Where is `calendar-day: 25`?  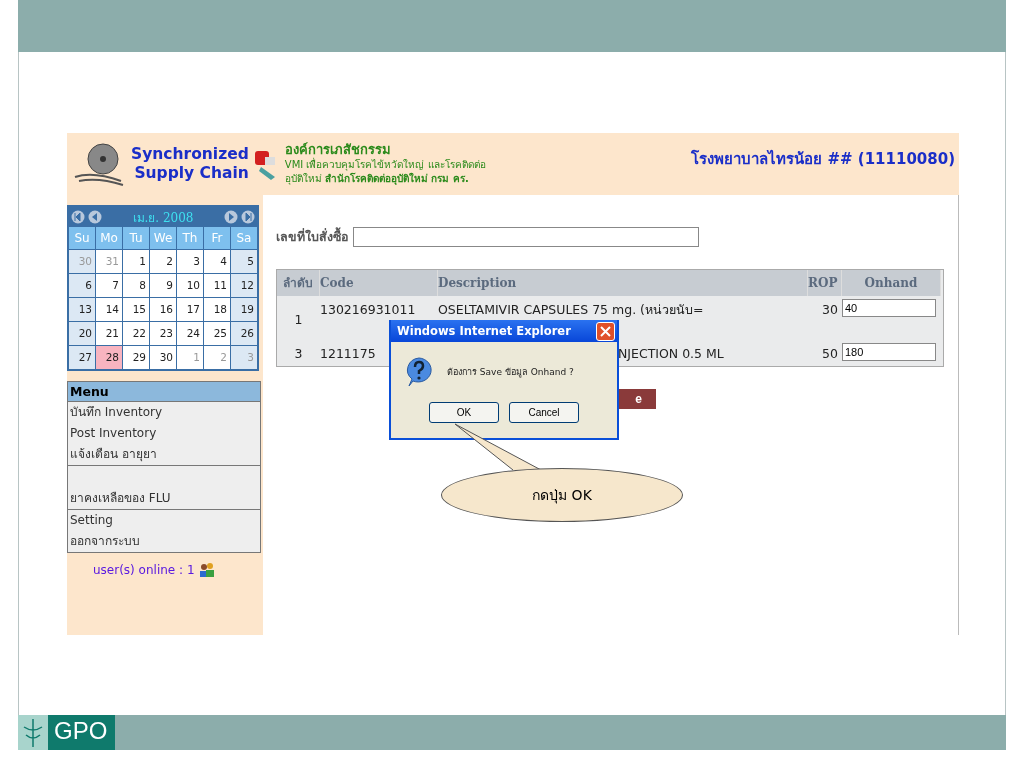
calendar-day: 25 is located at coordinates (217, 333).